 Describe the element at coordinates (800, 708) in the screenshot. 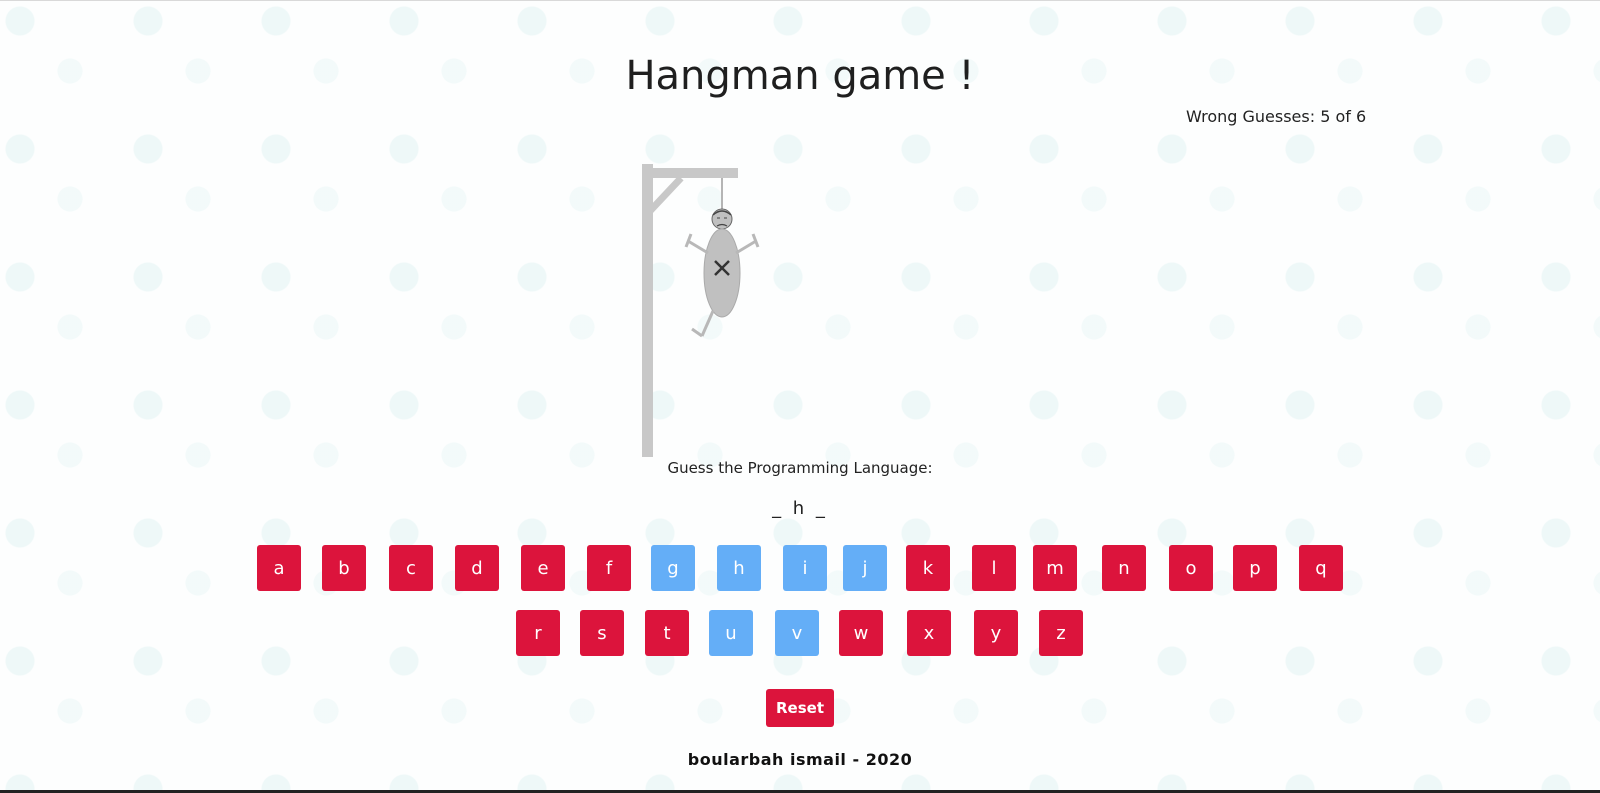

I see `reset-button: Reset` at that location.